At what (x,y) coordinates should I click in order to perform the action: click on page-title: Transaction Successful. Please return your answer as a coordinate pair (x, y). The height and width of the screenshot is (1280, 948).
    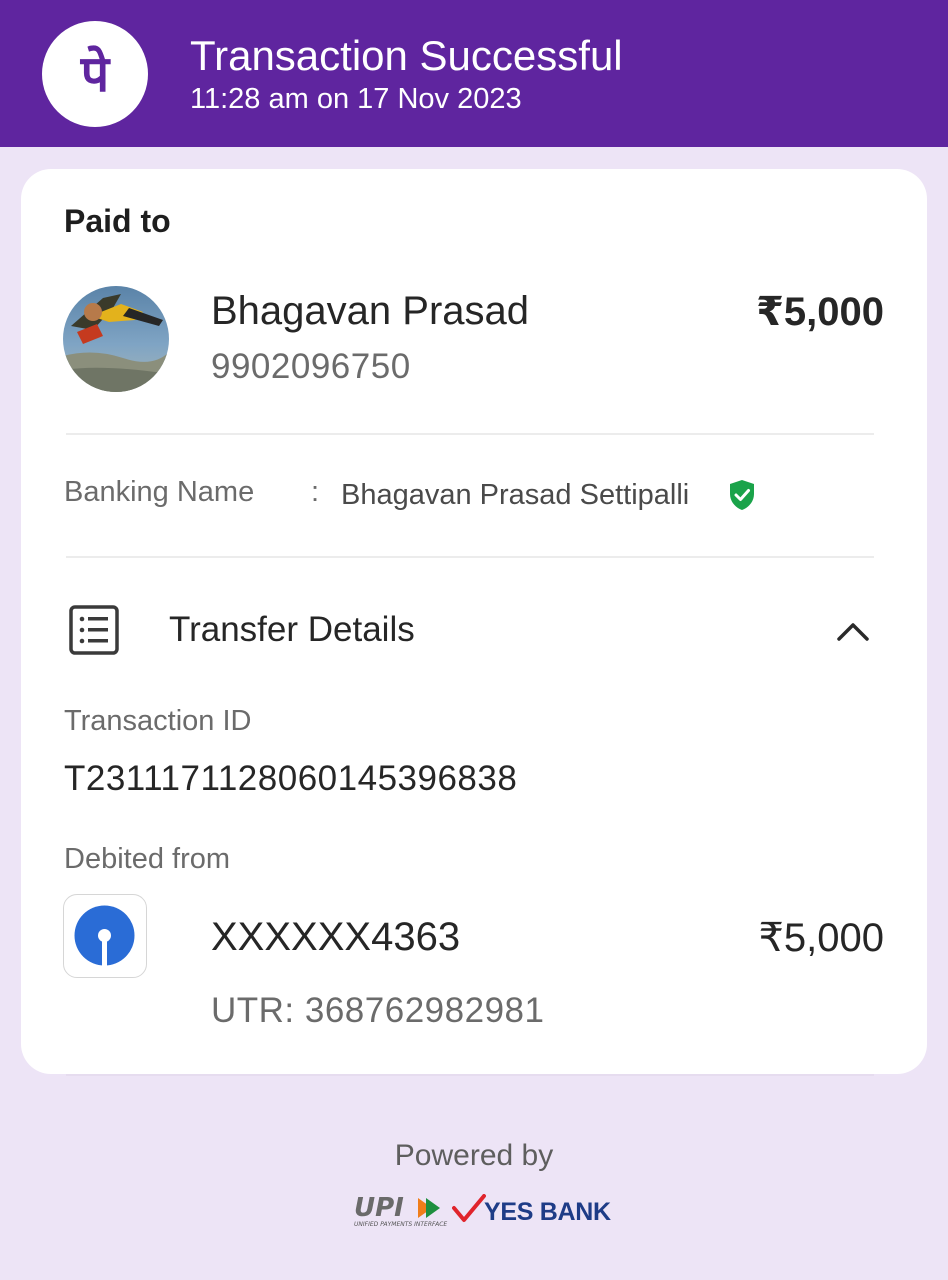
    Looking at the image, I should click on (406, 55).